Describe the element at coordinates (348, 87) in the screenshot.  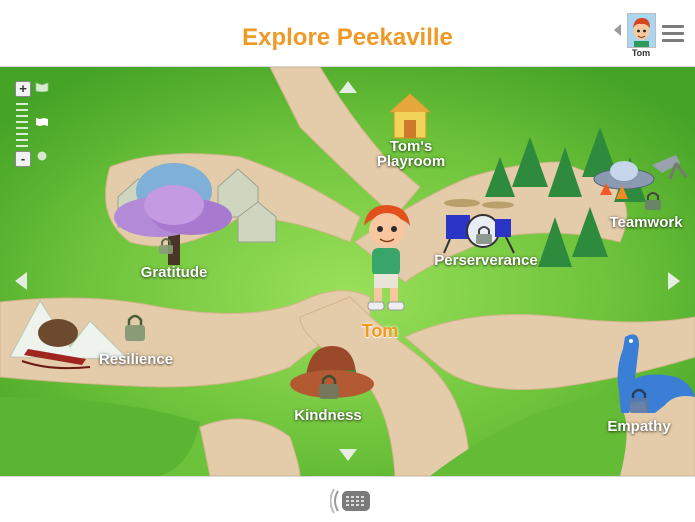
I see `nav-up-arrow` at that location.